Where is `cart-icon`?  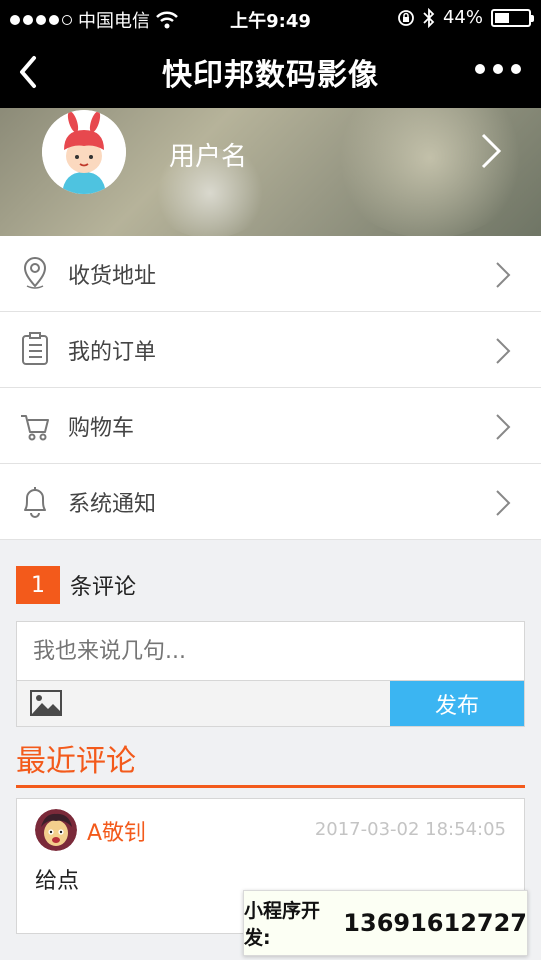 cart-icon is located at coordinates (35, 428).